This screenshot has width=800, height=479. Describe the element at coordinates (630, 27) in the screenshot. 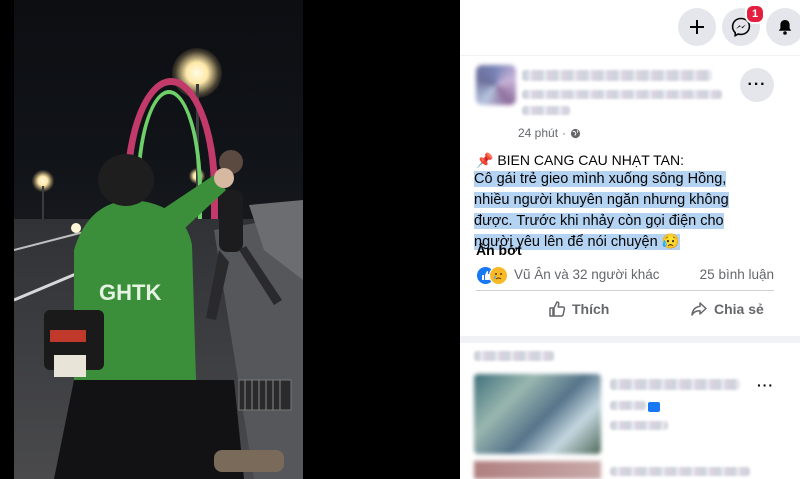

I see `top-bar: 1` at that location.